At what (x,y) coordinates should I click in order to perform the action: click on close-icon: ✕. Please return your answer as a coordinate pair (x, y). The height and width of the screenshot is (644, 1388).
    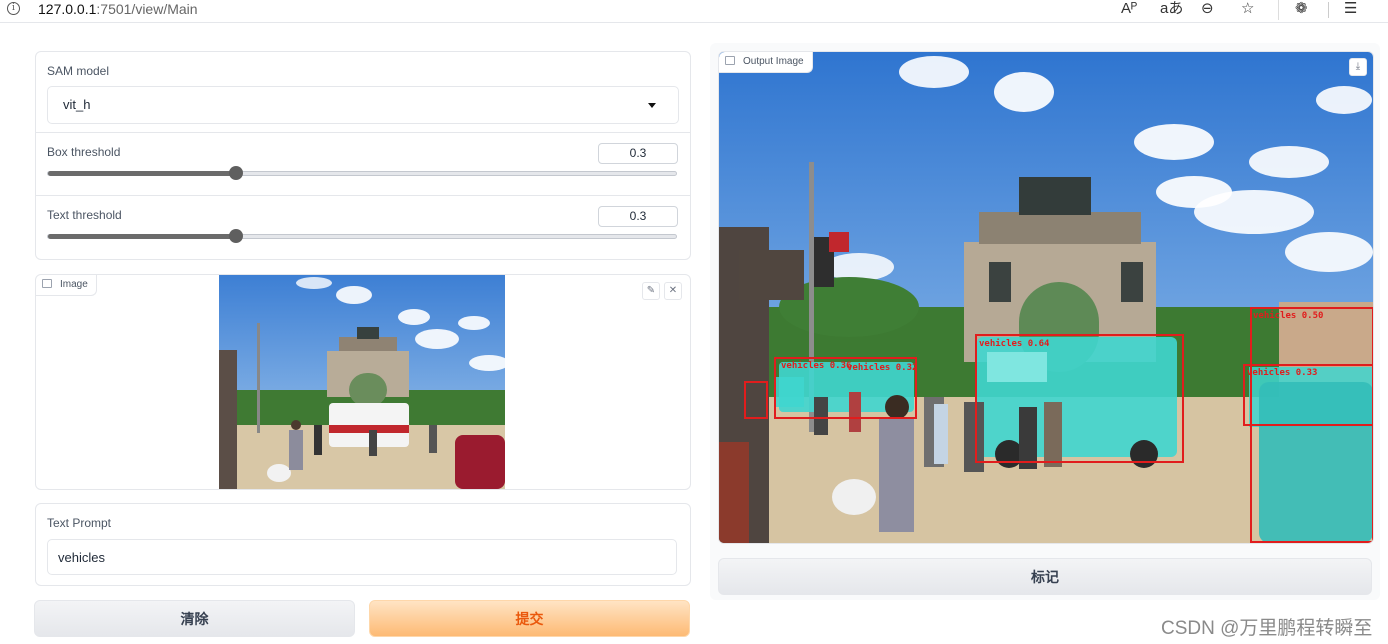
    Looking at the image, I should click on (673, 291).